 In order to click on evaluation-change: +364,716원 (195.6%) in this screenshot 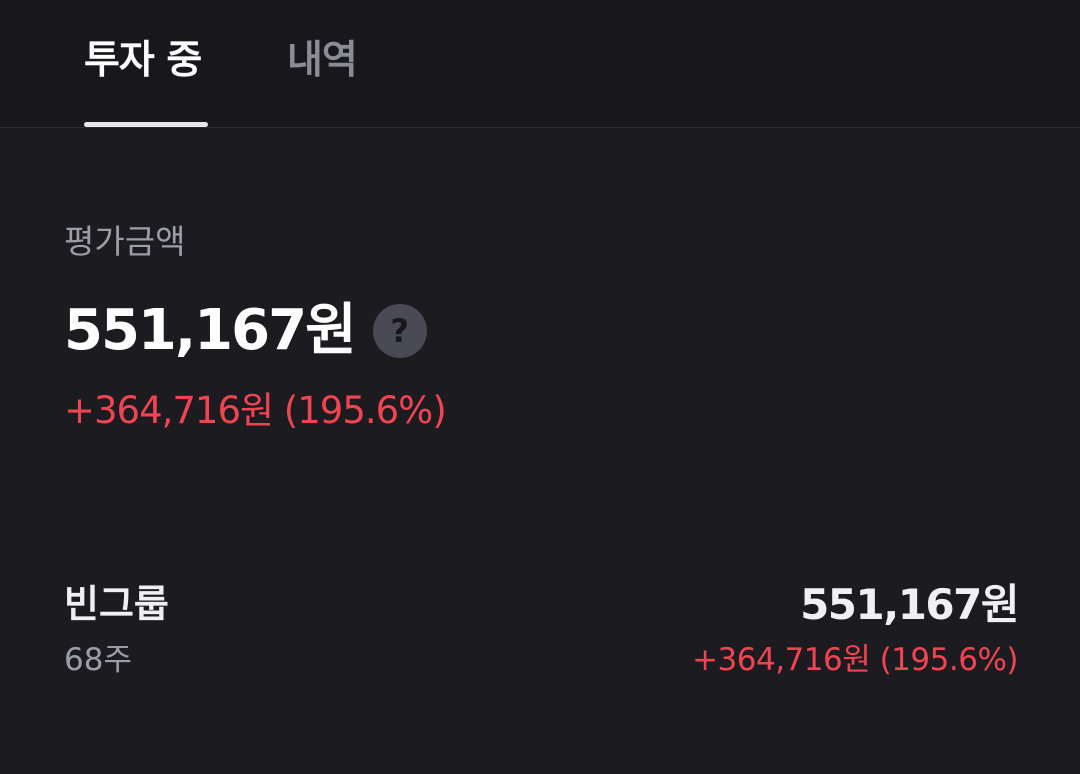, I will do `click(255, 410)`.